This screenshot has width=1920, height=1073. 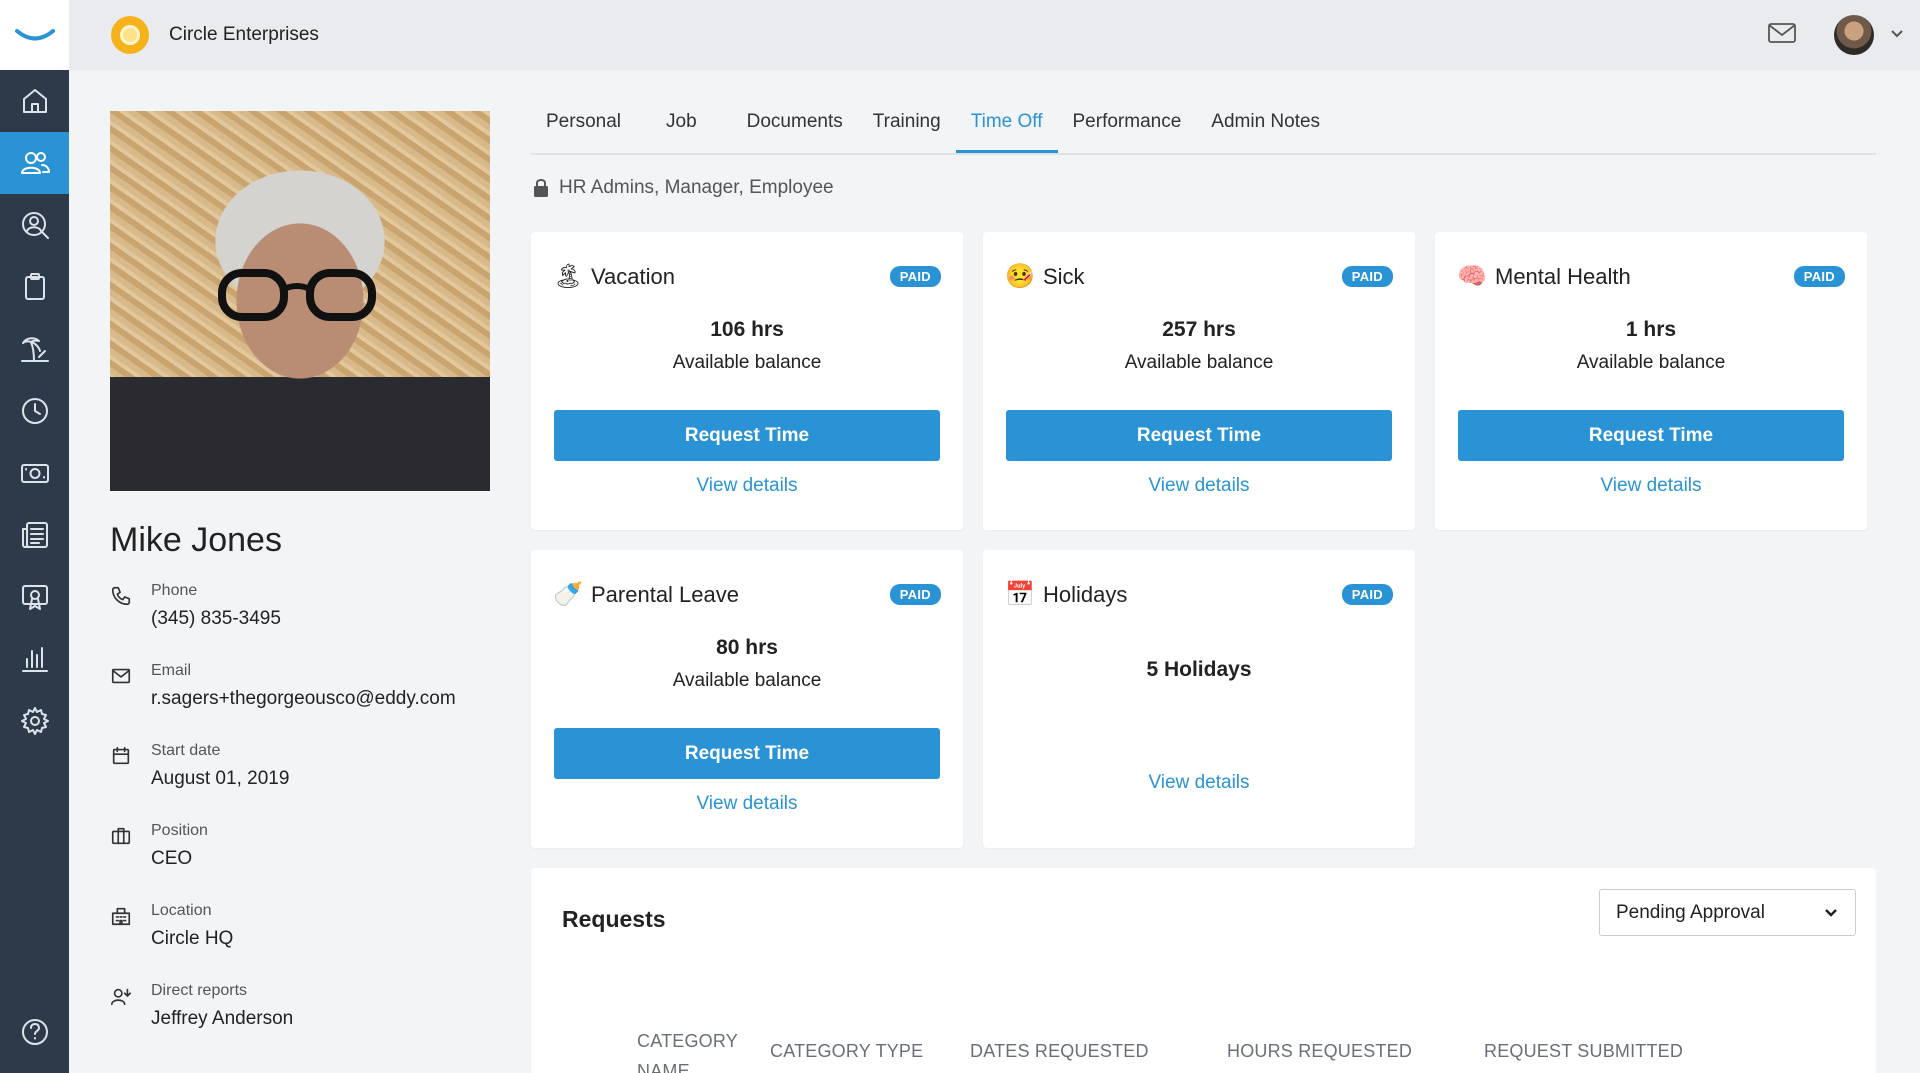 I want to click on bar-chart-icon, so click(x=34, y=659).